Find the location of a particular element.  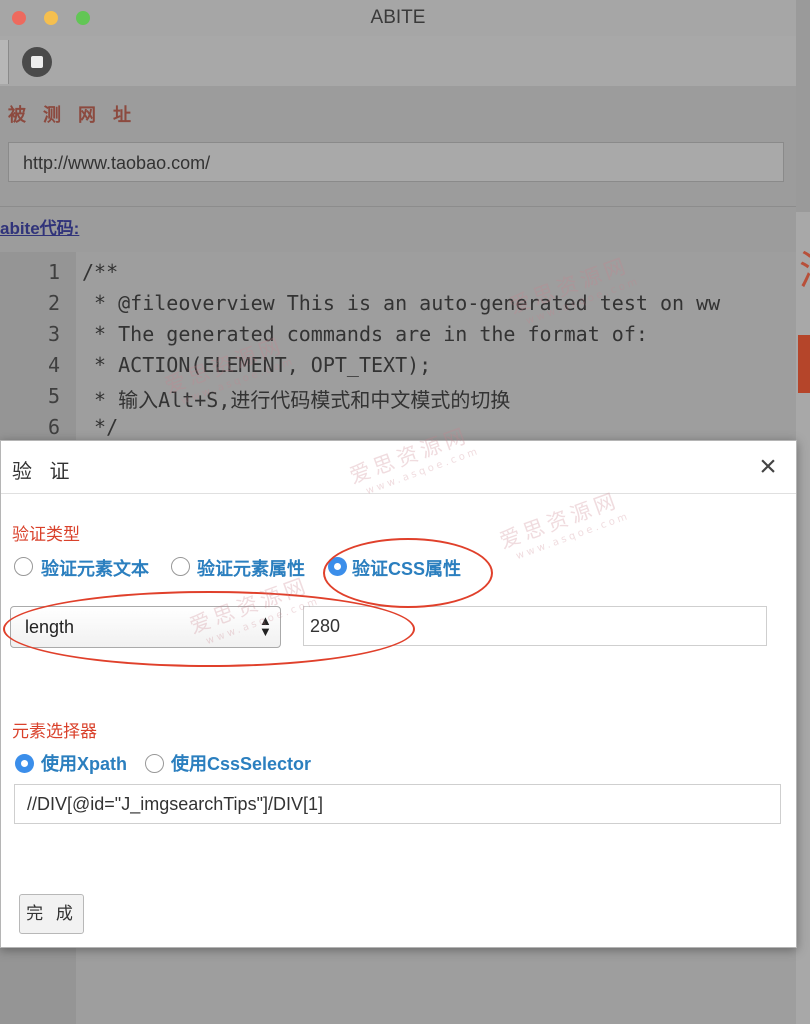

radio-use-xpath is located at coordinates (24, 763).